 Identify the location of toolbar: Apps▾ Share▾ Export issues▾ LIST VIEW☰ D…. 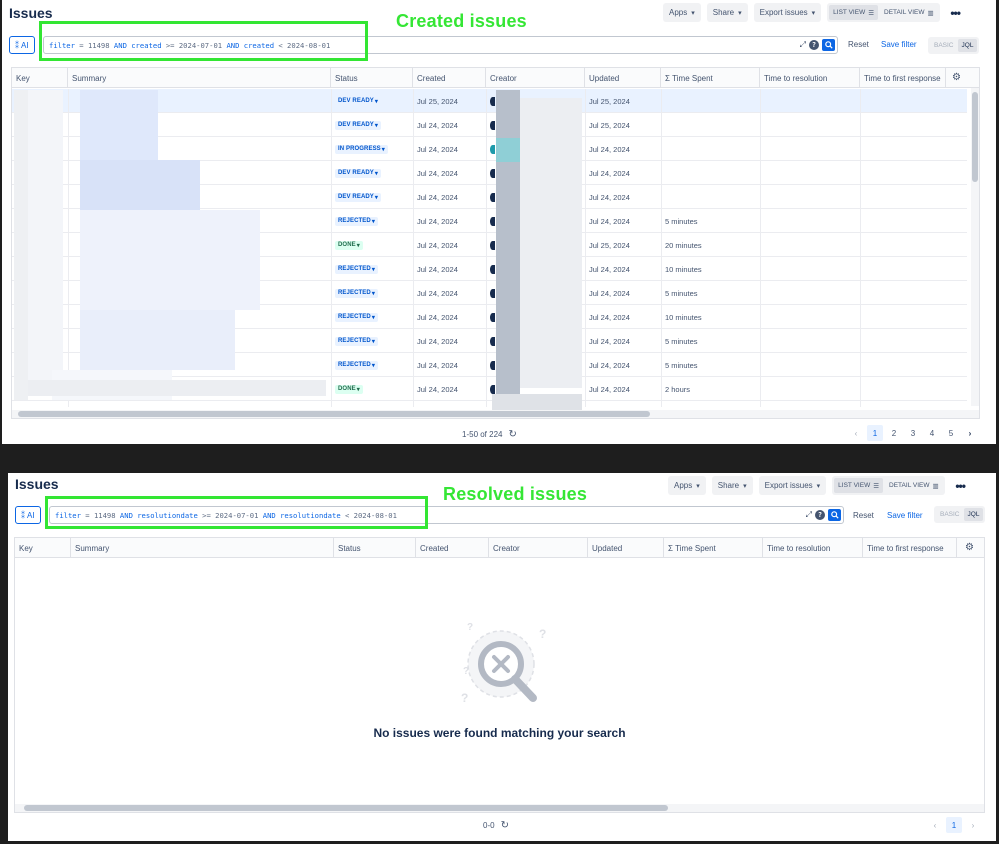
(814, 12).